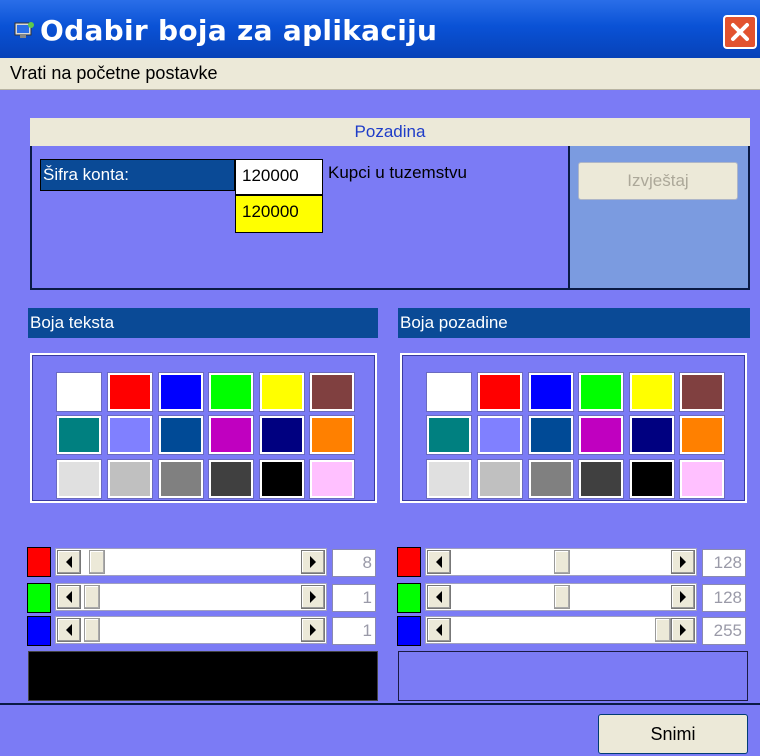 Image resolution: width=760 pixels, height=756 pixels. What do you see at coordinates (740, 32) in the screenshot?
I see `close-button` at bounding box center [740, 32].